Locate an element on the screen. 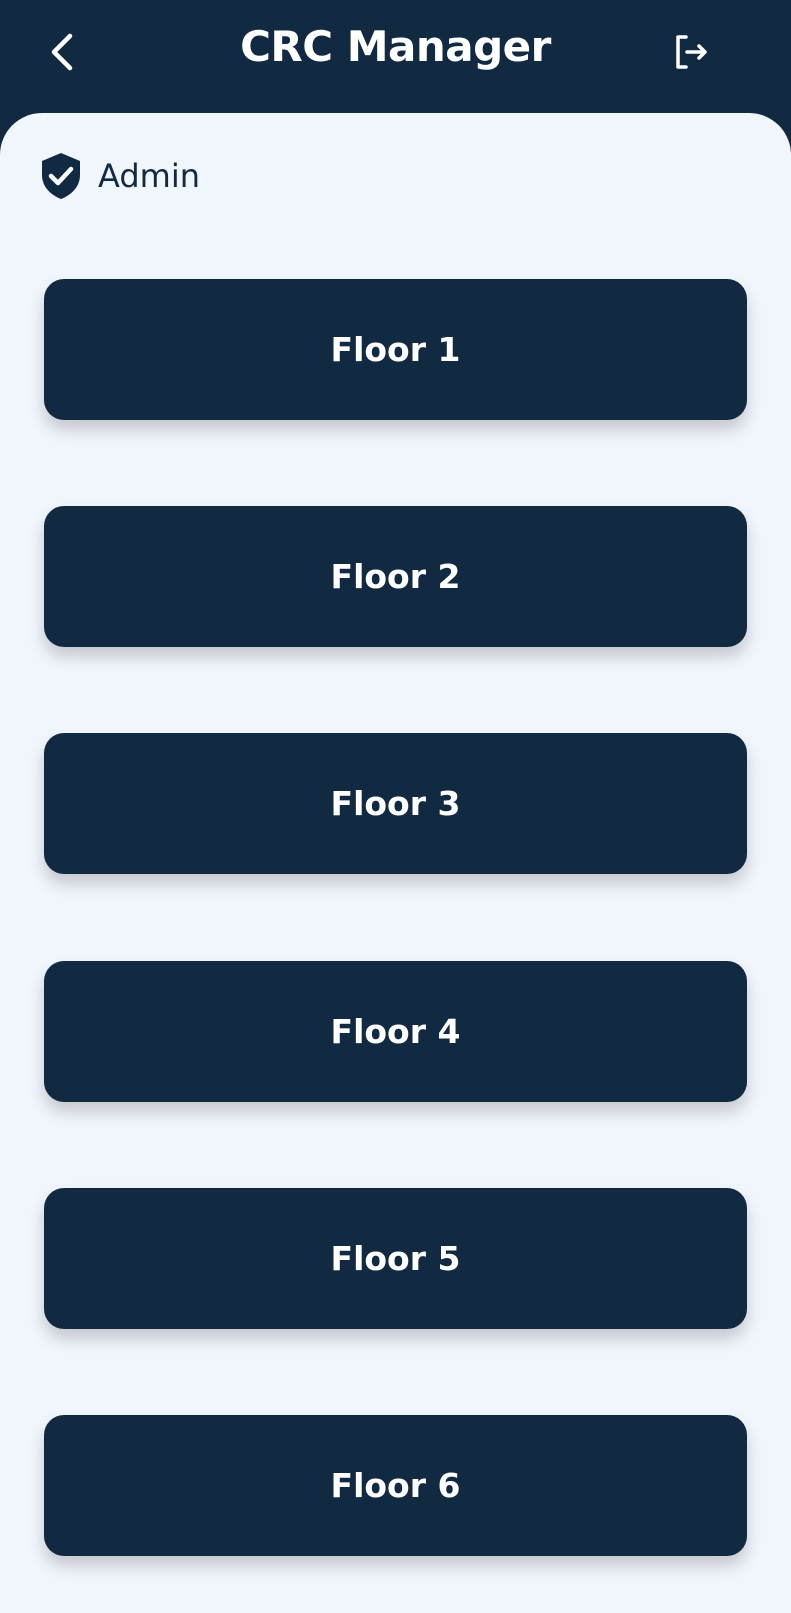 The image size is (791, 1613). logout-icon is located at coordinates (691, 52).